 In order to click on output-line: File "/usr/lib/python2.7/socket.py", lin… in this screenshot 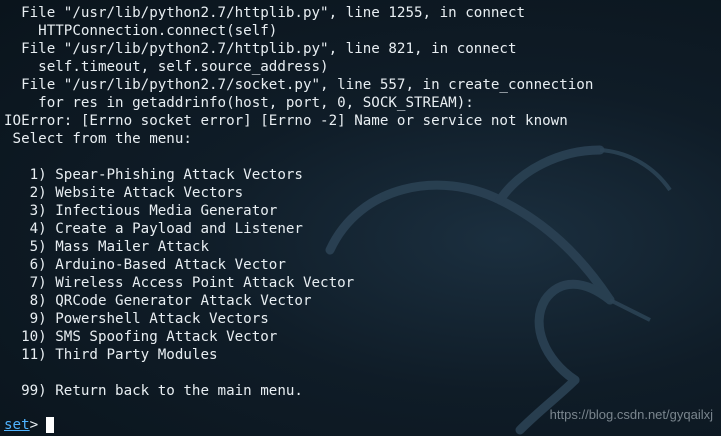, I will do `click(299, 85)`.